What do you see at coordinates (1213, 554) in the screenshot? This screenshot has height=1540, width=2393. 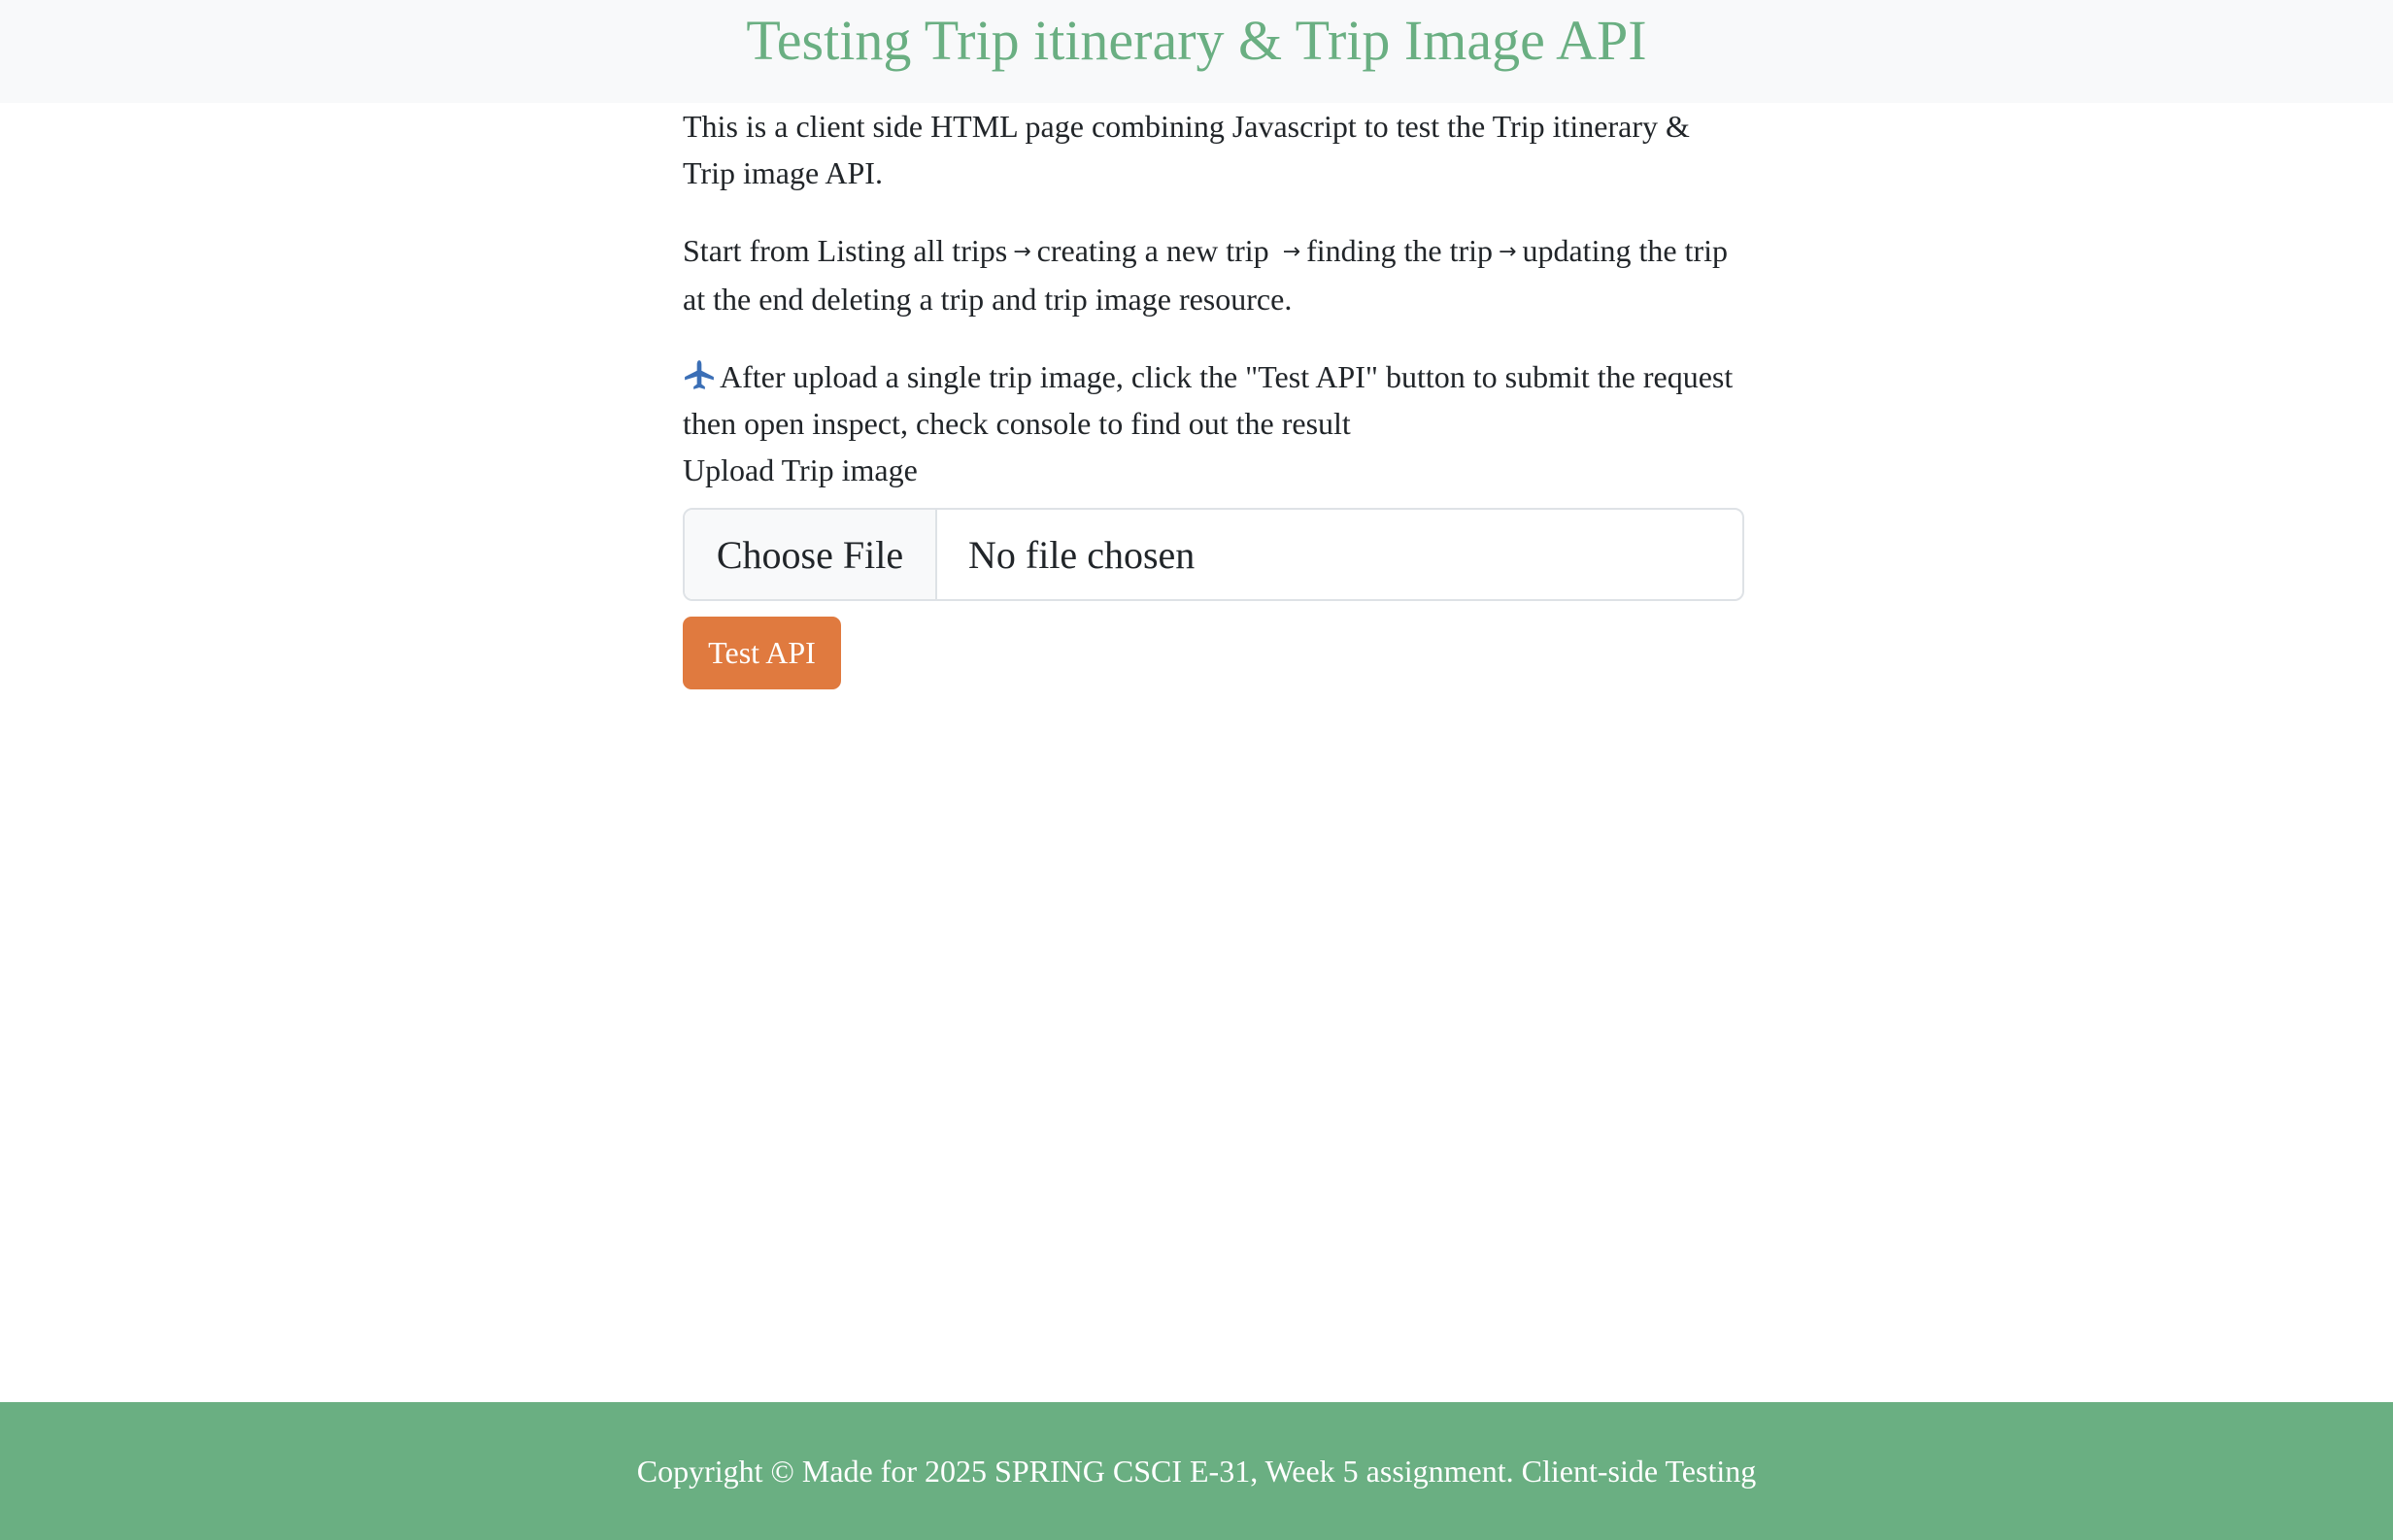 I see `file-input: Choose File No file chosen` at bounding box center [1213, 554].